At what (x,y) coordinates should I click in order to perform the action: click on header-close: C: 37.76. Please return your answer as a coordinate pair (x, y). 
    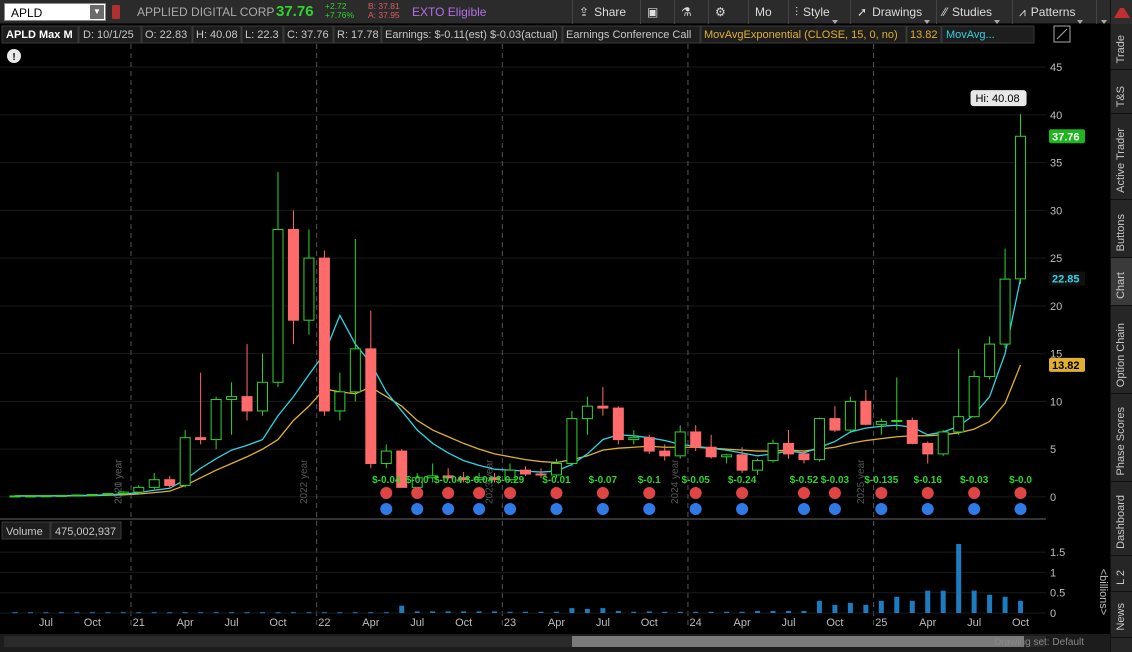
    Looking at the image, I should click on (308, 35).